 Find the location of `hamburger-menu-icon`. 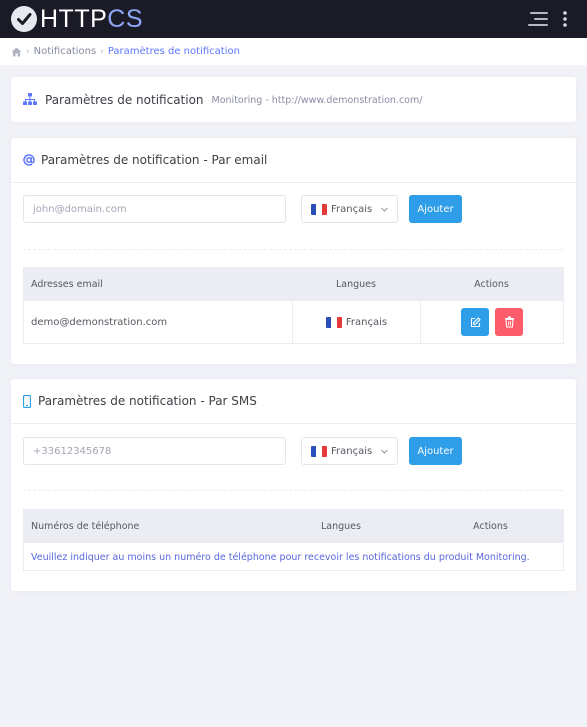

hamburger-menu-icon is located at coordinates (538, 19).